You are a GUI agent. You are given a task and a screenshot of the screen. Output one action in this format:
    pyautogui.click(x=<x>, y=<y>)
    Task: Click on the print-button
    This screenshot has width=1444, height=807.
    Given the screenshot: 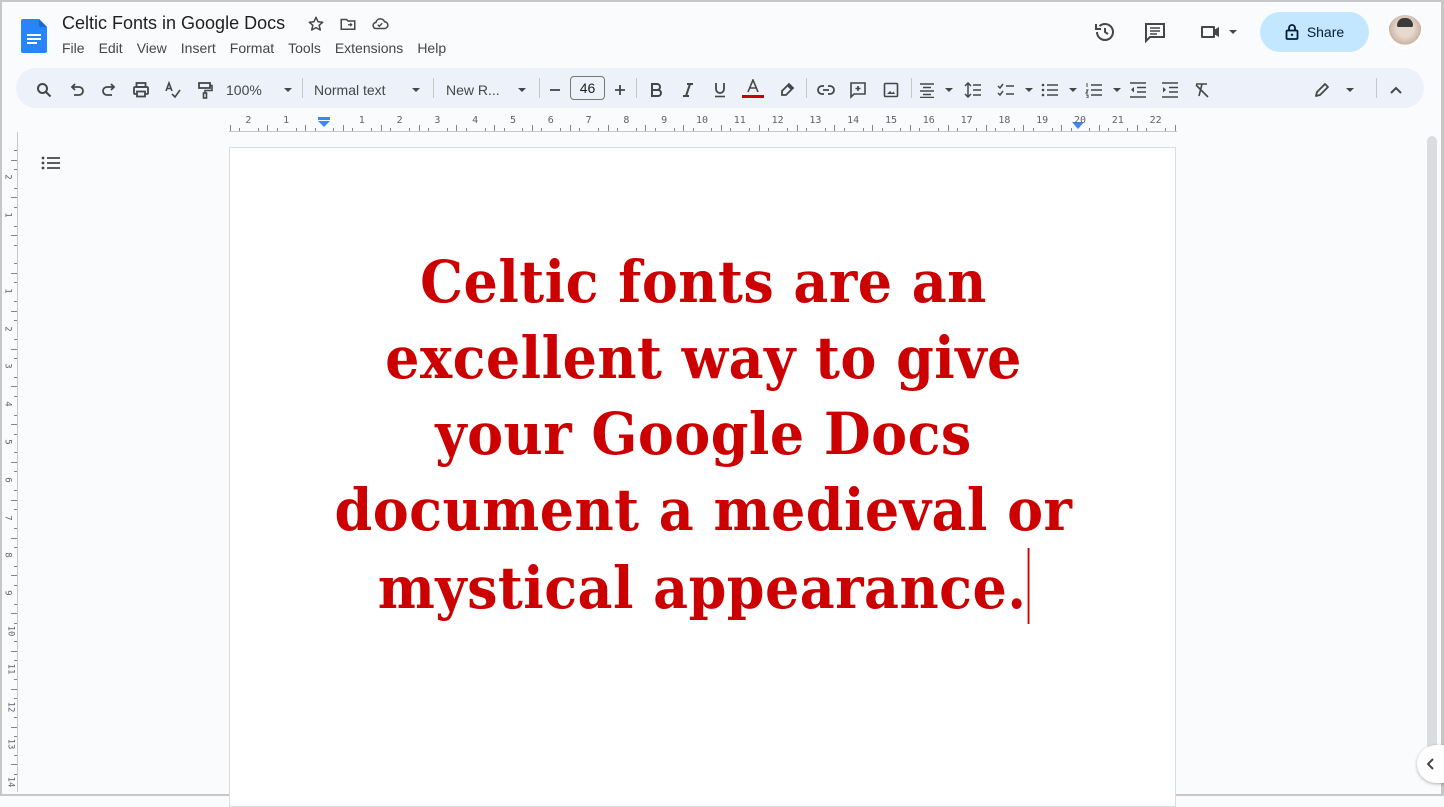 What is the action you would take?
    pyautogui.click(x=141, y=90)
    